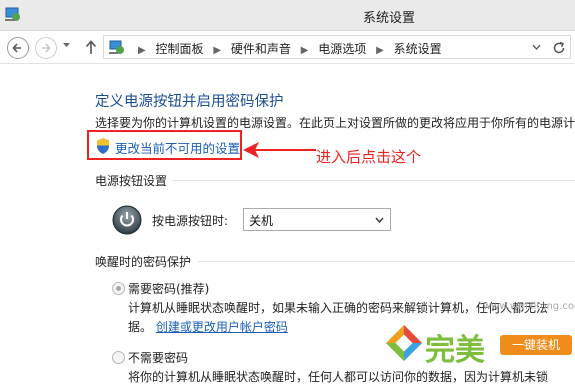 The image size is (575, 385). I want to click on require-password-description-tail: 据。 创建或更改用户帐户密码, so click(208, 326).